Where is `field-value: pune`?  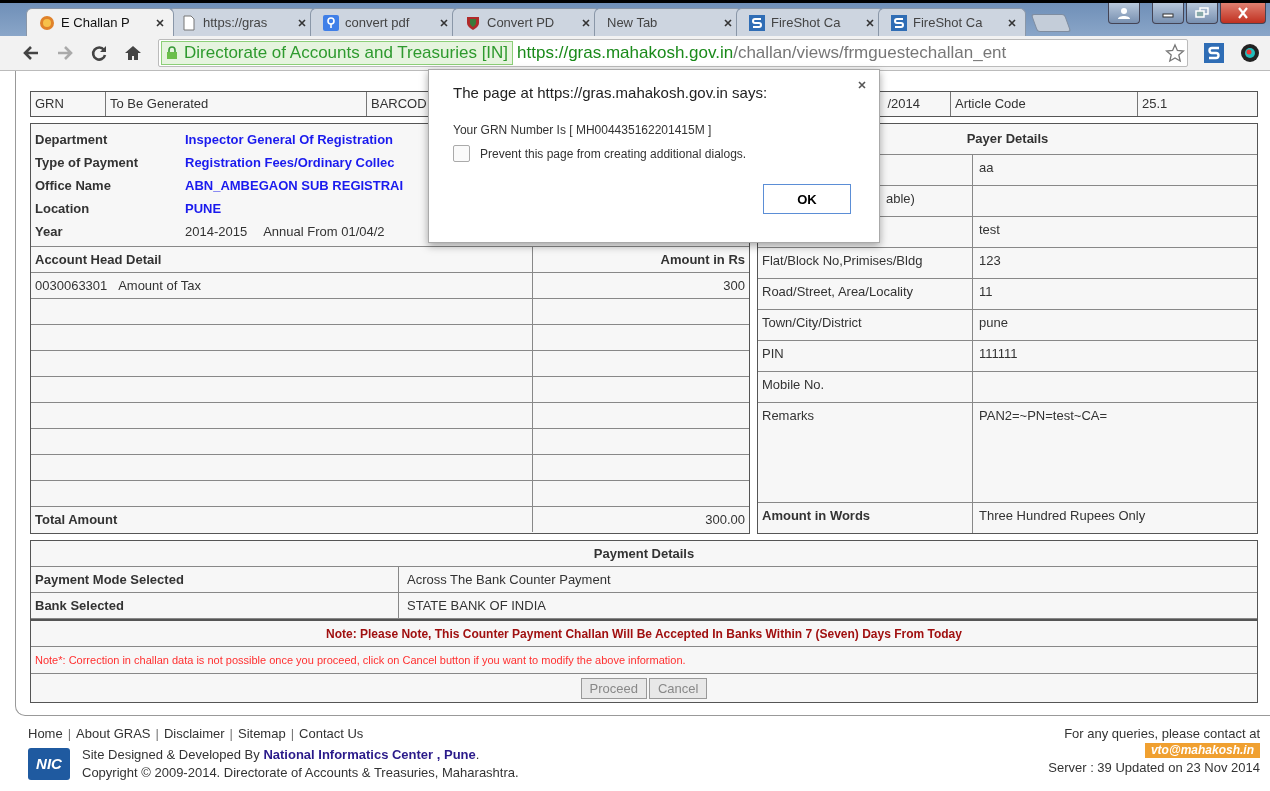 field-value: pune is located at coordinates (993, 322).